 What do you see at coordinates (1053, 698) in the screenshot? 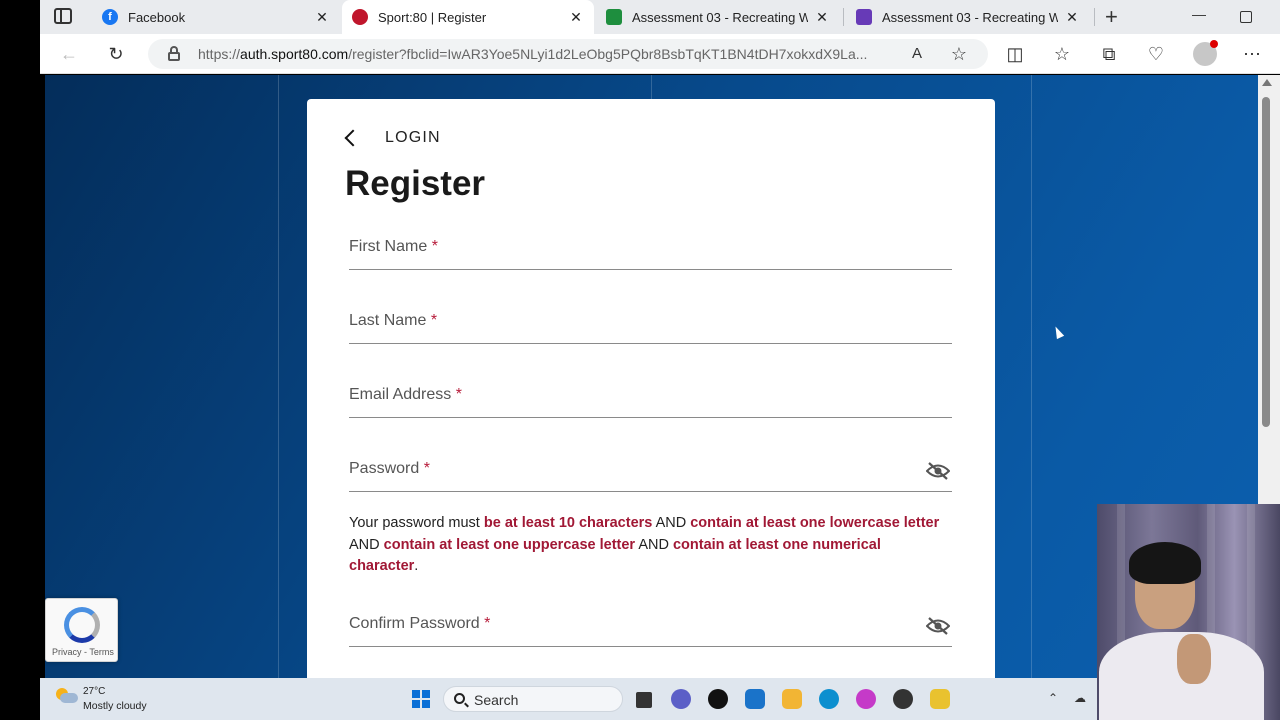
I see `chevron-up-icon: ⌃` at bounding box center [1053, 698].